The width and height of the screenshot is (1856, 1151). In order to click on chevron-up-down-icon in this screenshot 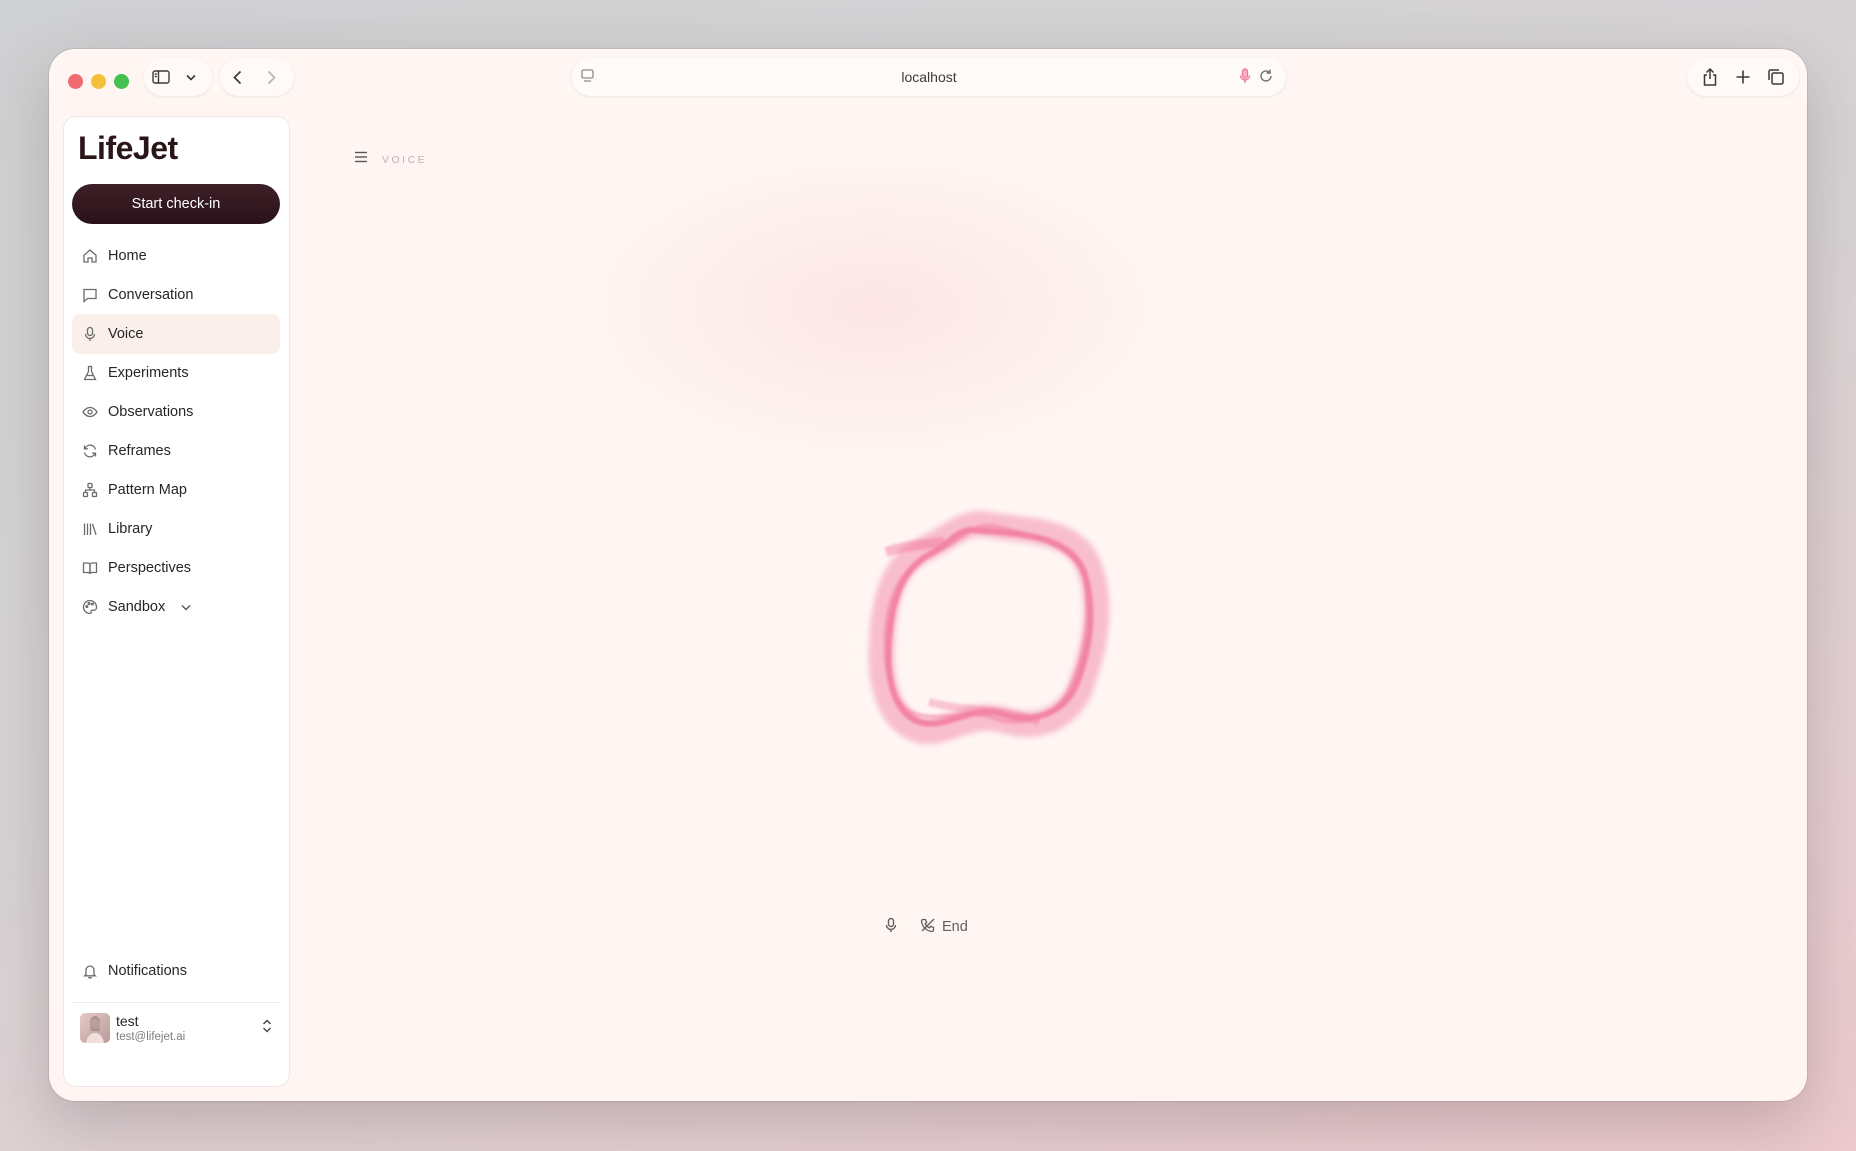, I will do `click(267, 1028)`.